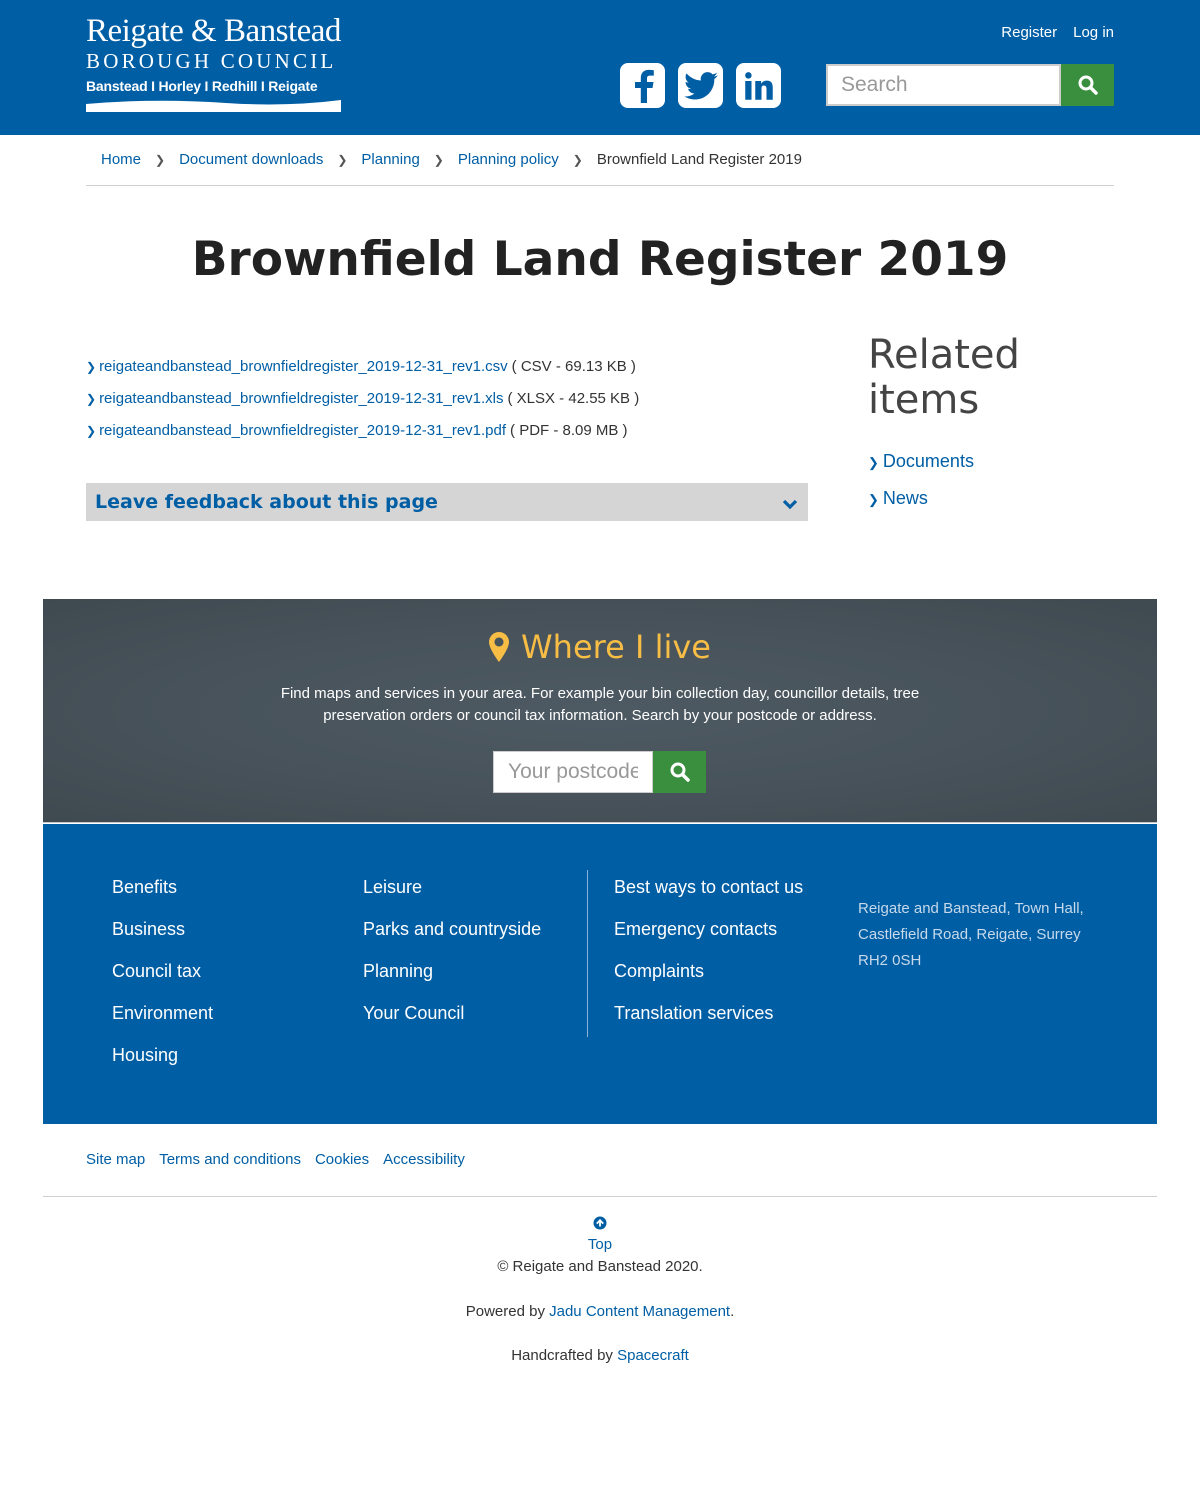  What do you see at coordinates (639, 1311) in the screenshot?
I see `jadu-link: Jadu Content Management` at bounding box center [639, 1311].